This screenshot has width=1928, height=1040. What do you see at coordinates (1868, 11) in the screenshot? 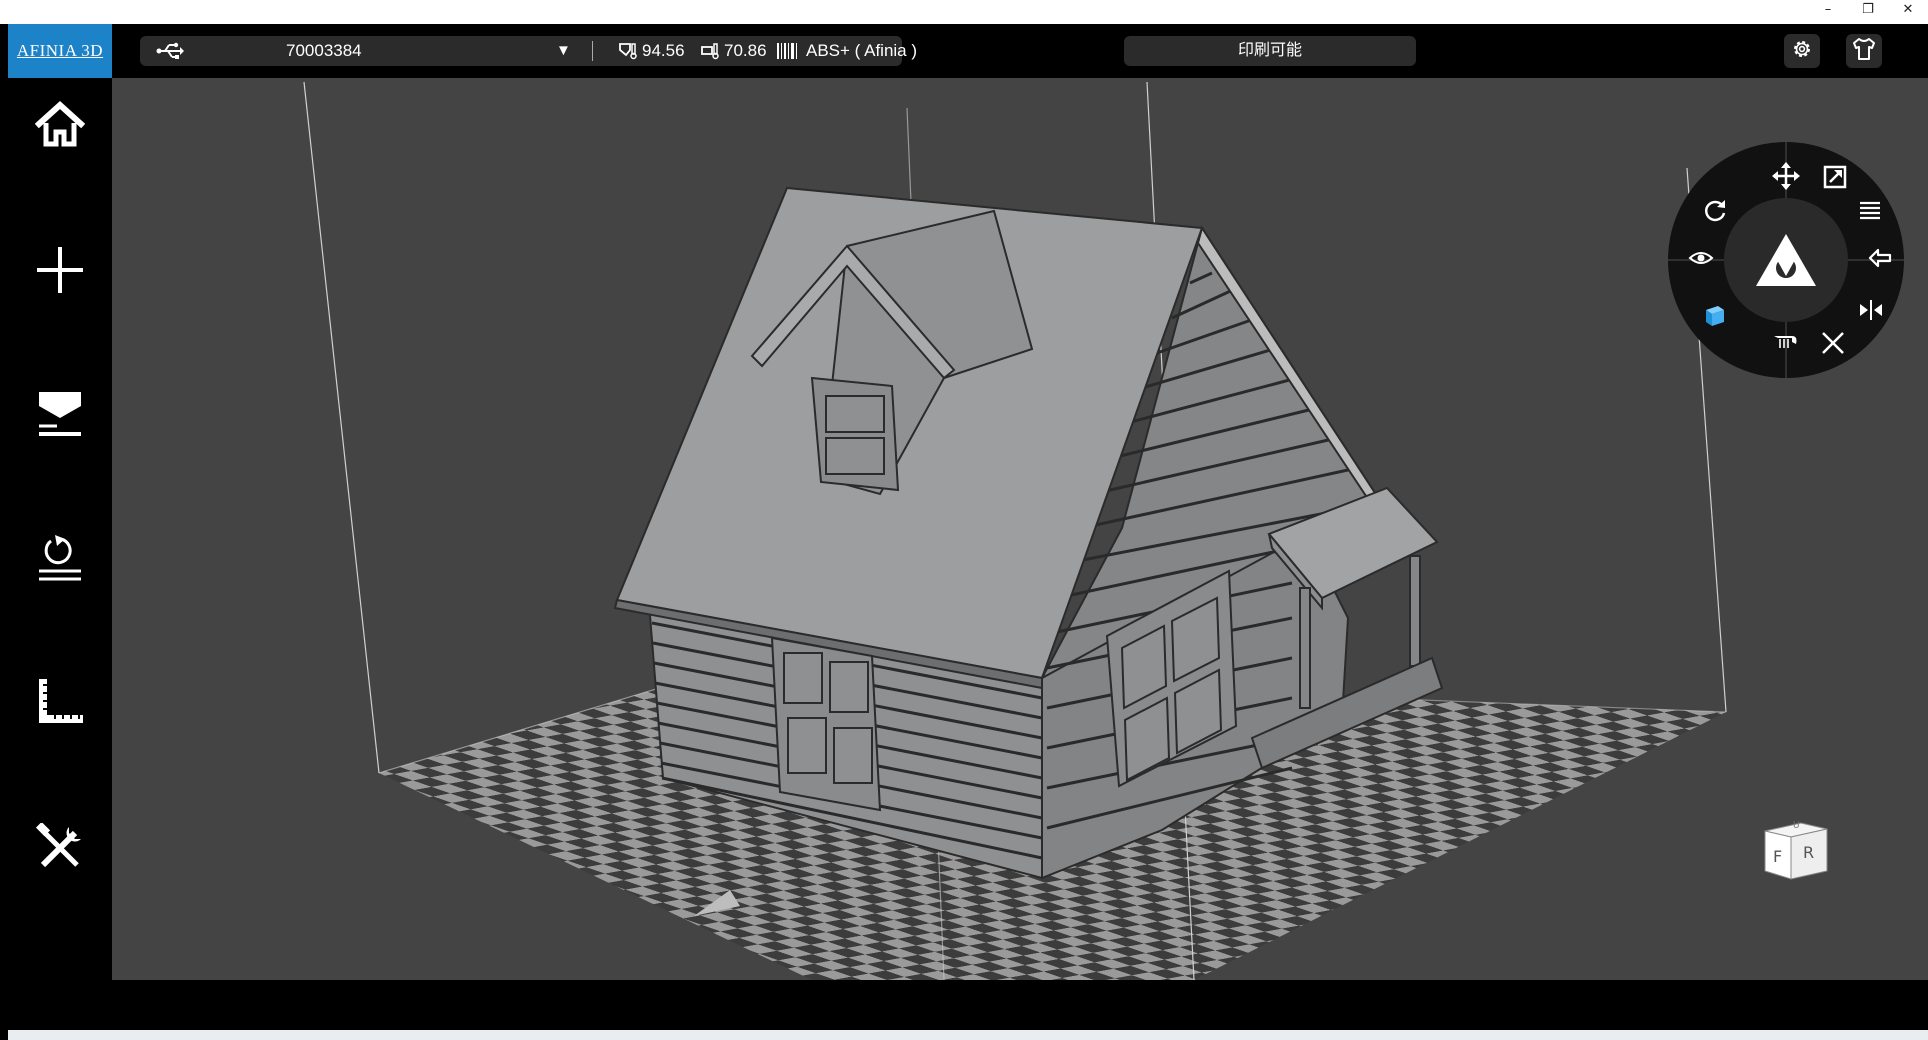
I see `restore-button: ❐` at bounding box center [1868, 11].